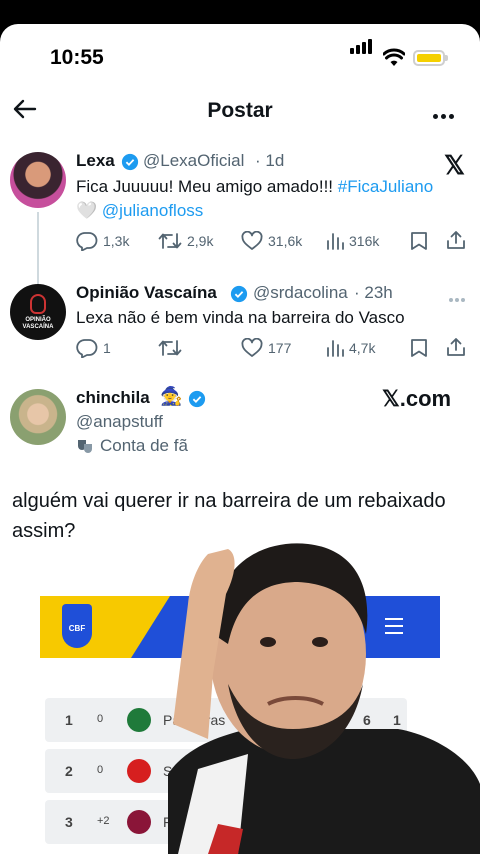 The height and width of the screenshot is (854, 480). I want to click on author-handle: @srdacolina, so click(300, 293).